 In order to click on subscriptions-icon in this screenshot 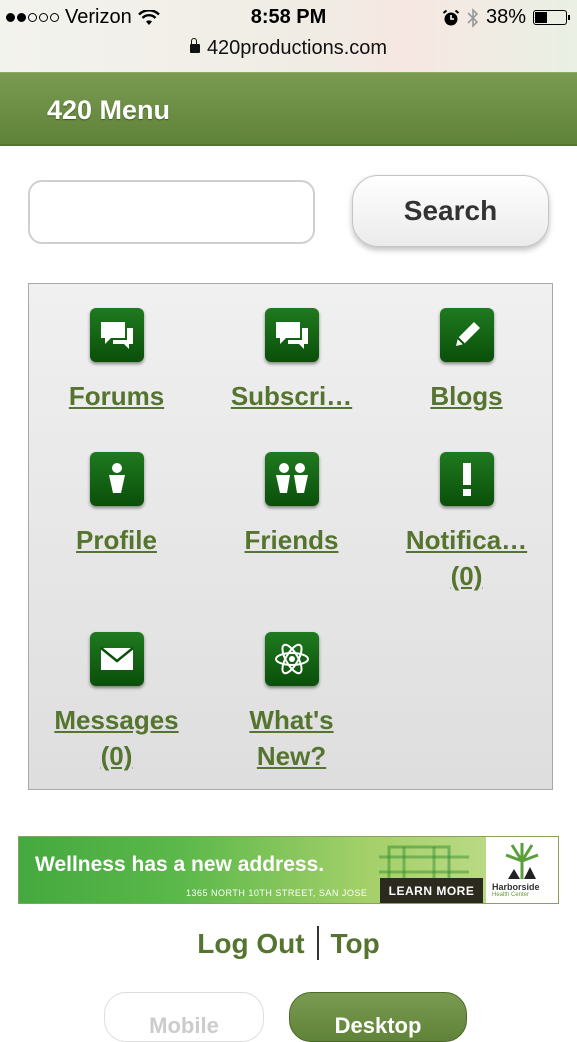, I will do `click(291, 335)`.